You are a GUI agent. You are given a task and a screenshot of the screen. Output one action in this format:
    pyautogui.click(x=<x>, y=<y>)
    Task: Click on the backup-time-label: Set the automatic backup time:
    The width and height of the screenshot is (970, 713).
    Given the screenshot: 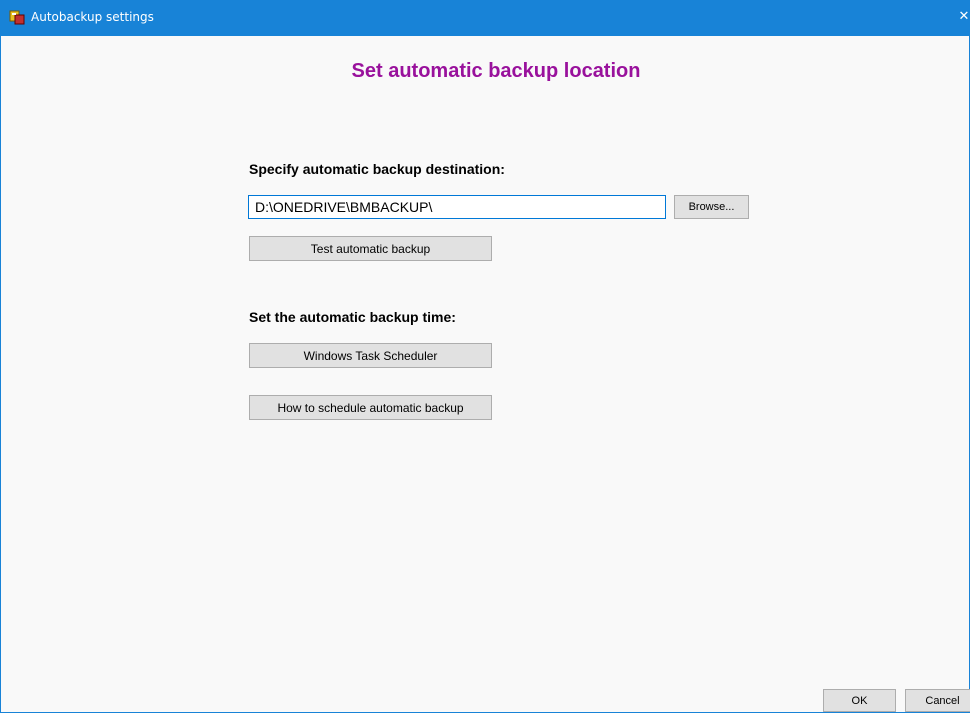 What is the action you would take?
    pyautogui.click(x=352, y=317)
    